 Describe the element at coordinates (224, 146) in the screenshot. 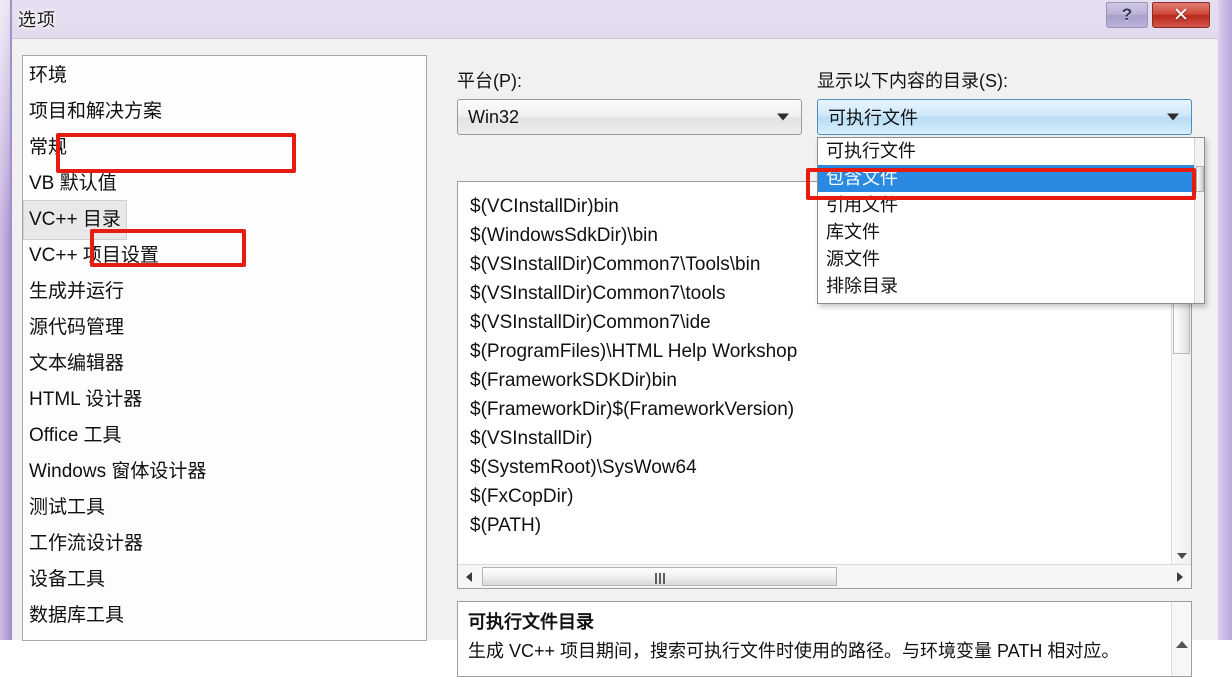

I see `tree-item: 常规` at that location.